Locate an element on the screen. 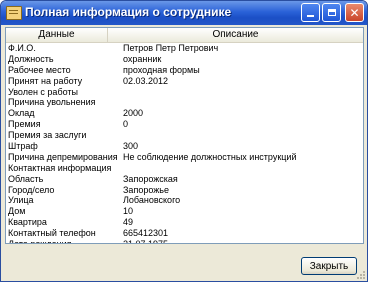  close-window-button: ✕ is located at coordinates (354, 12).